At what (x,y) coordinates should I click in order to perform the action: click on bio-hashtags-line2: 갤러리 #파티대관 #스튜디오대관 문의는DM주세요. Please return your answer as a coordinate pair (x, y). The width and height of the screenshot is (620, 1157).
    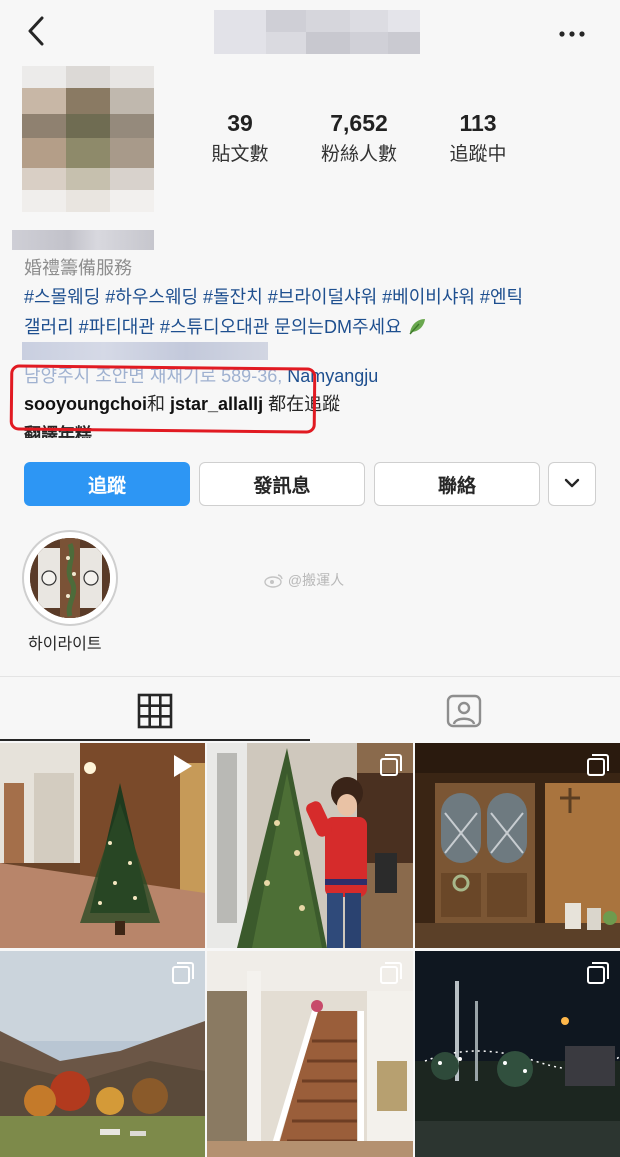
    Looking at the image, I should click on (309, 327).